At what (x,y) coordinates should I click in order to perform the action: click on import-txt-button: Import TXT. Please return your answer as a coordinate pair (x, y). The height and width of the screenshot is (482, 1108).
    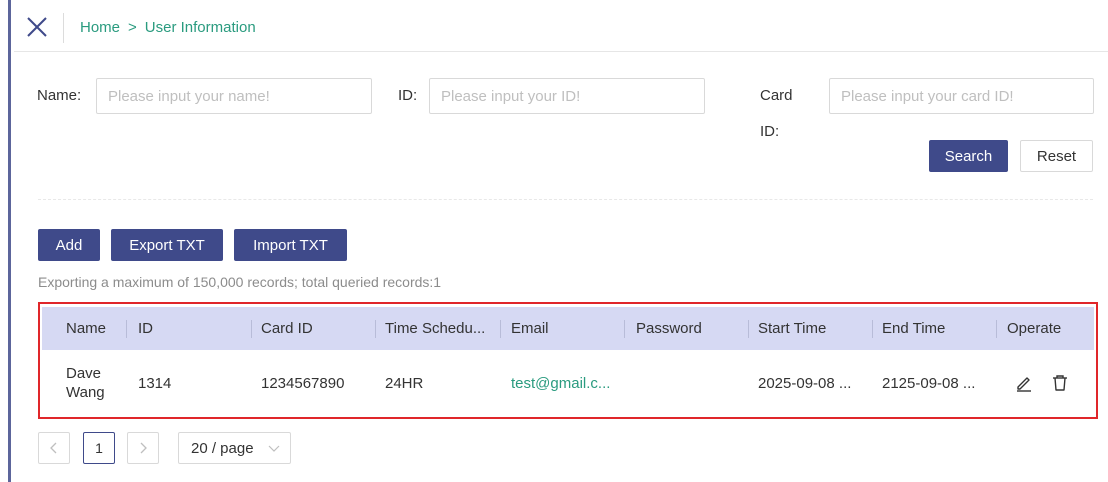
    Looking at the image, I should click on (290, 245).